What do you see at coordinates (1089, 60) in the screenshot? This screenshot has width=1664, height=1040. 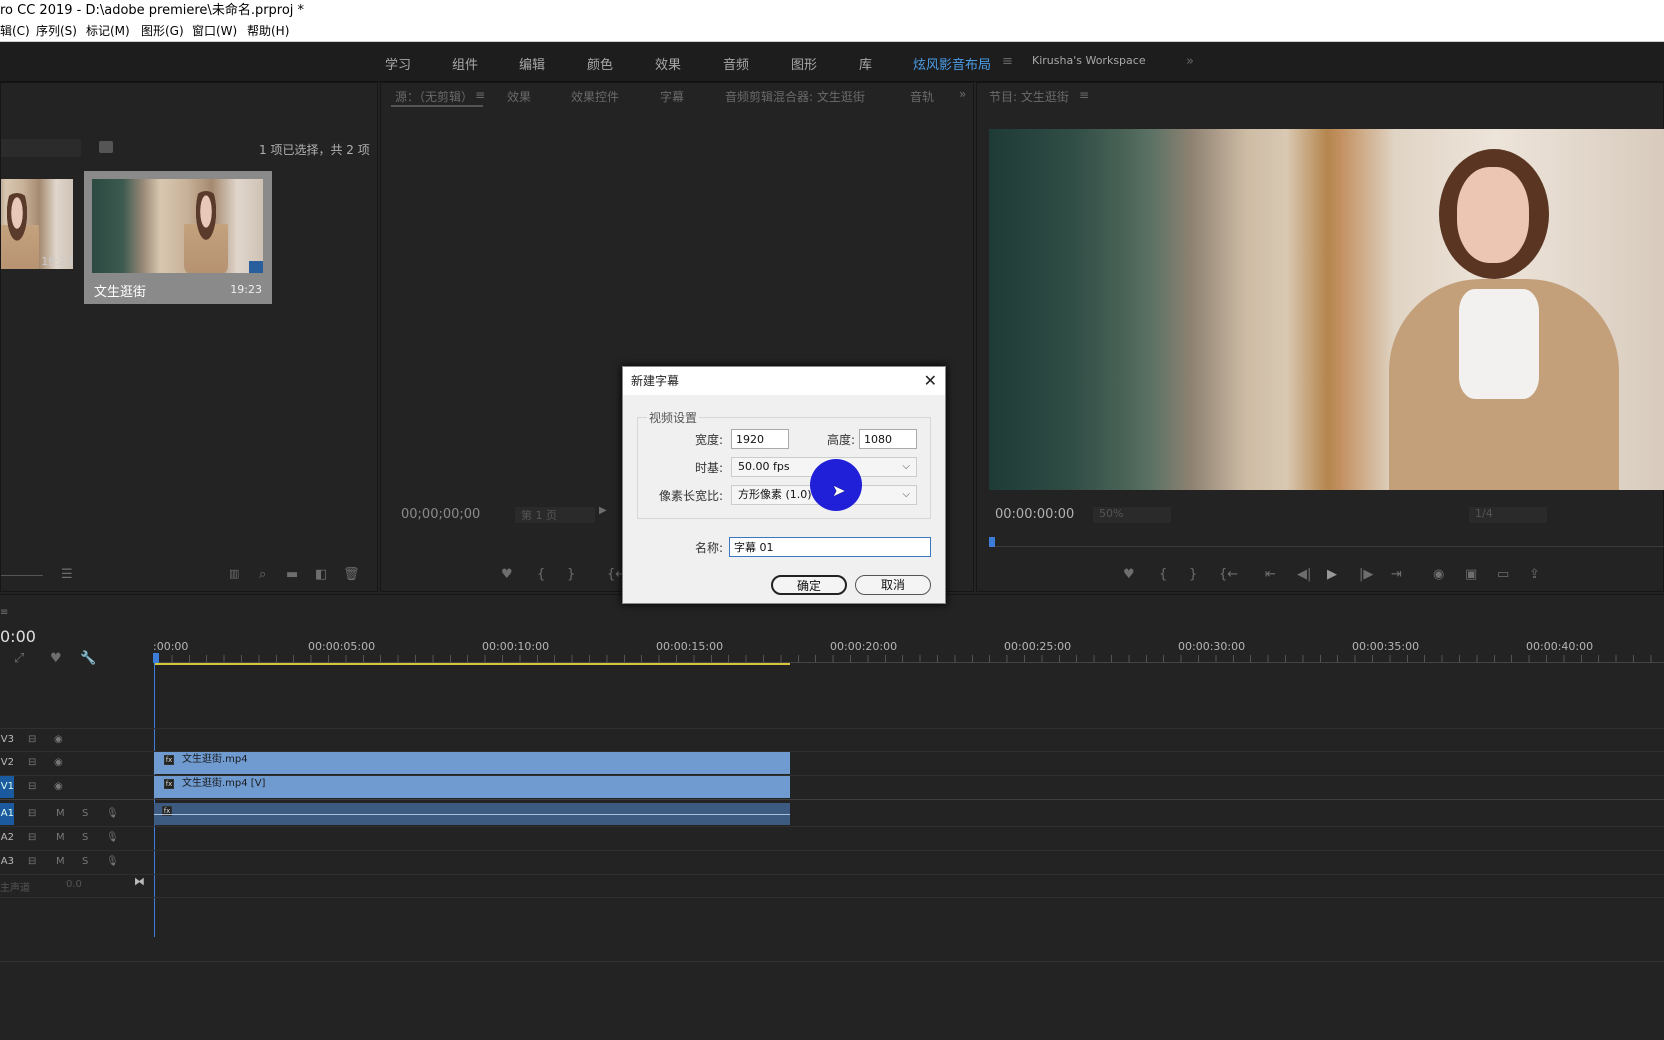 I see `workspace-tab-kirusha: Kirusha's Workspace` at bounding box center [1089, 60].